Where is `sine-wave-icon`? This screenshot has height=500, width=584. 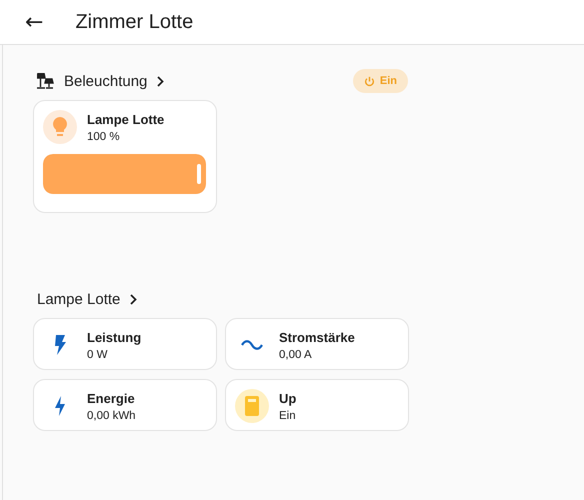 sine-wave-icon is located at coordinates (252, 345).